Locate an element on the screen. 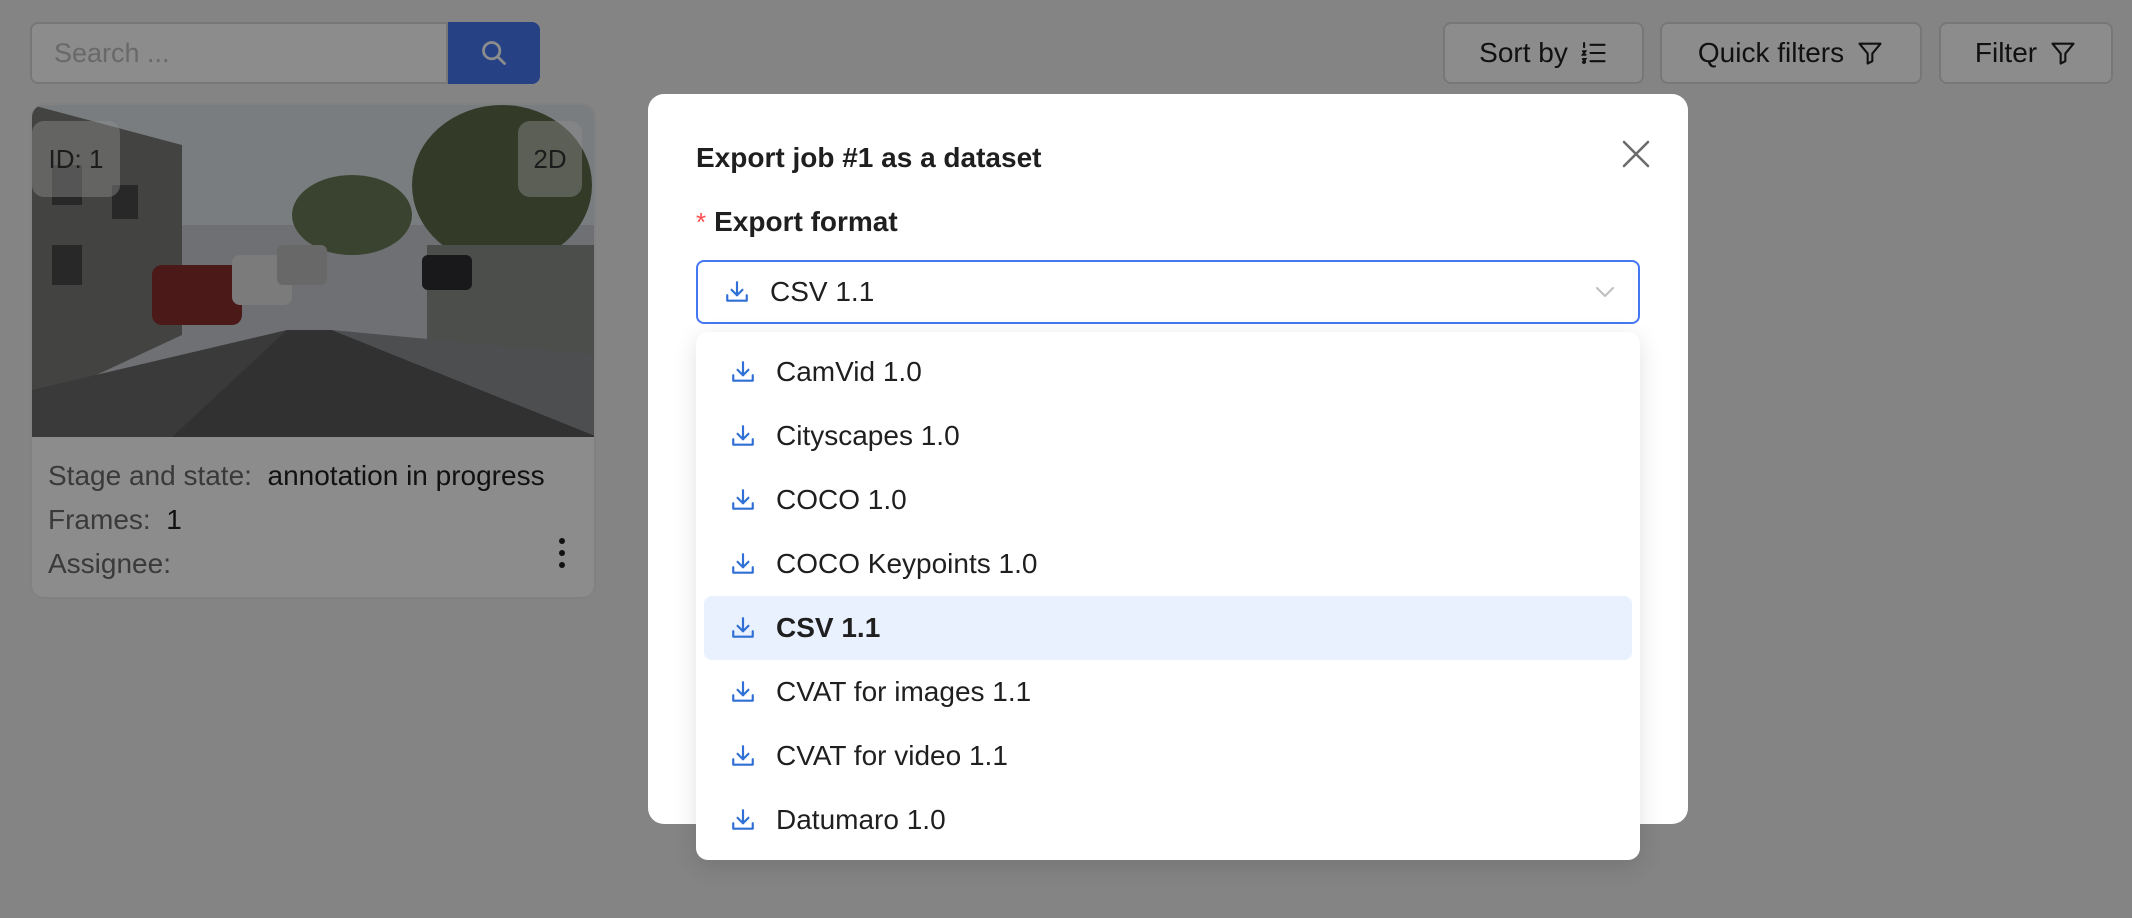 This screenshot has width=2132, height=918. format-option-label: COCO 1.0 is located at coordinates (841, 499).